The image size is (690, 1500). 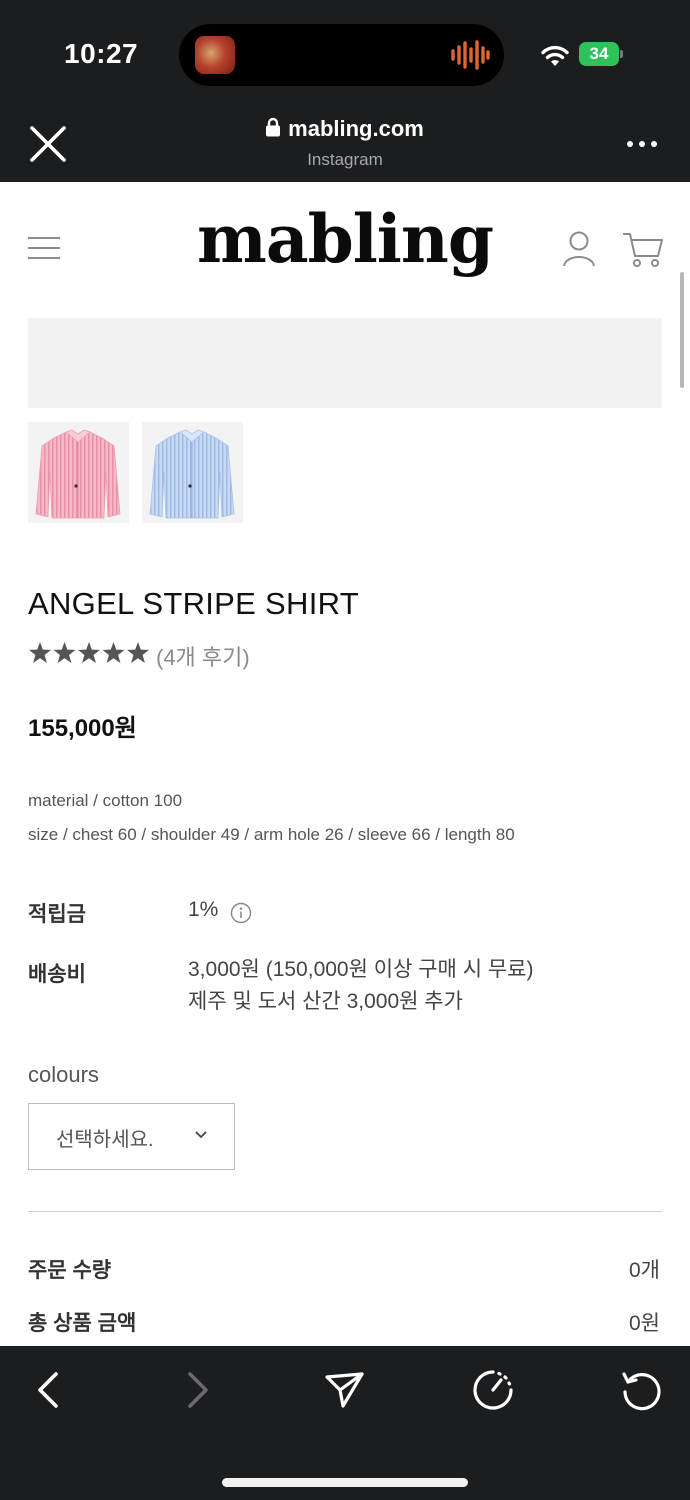 I want to click on audio-wave-icon, so click(x=470, y=55).